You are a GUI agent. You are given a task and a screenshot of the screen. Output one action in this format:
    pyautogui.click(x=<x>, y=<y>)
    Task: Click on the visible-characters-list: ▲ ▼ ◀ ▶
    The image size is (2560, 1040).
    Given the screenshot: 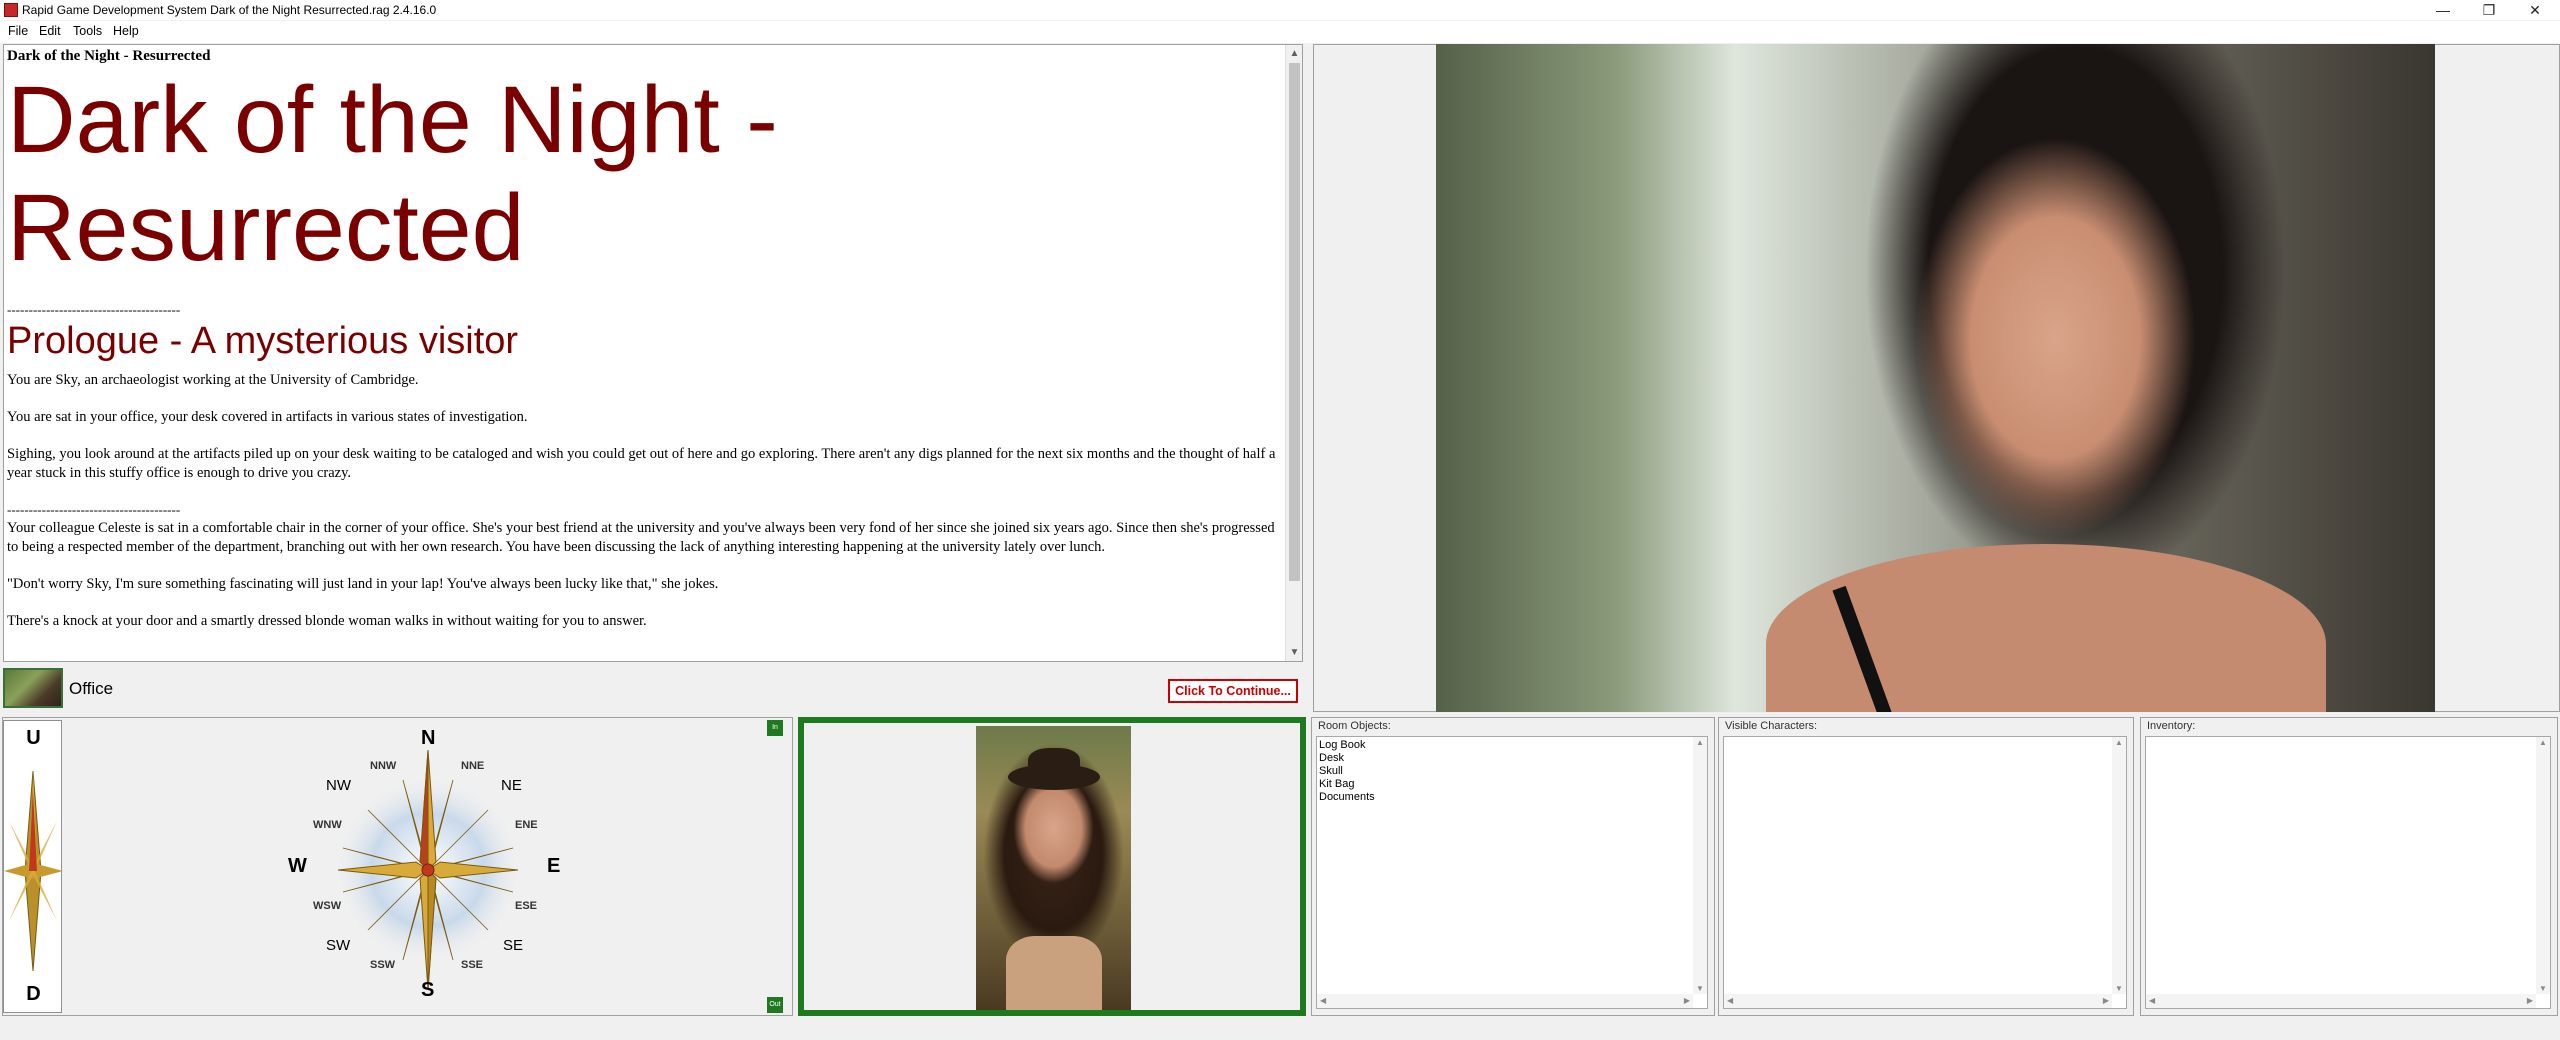 What is the action you would take?
    pyautogui.click(x=1925, y=872)
    